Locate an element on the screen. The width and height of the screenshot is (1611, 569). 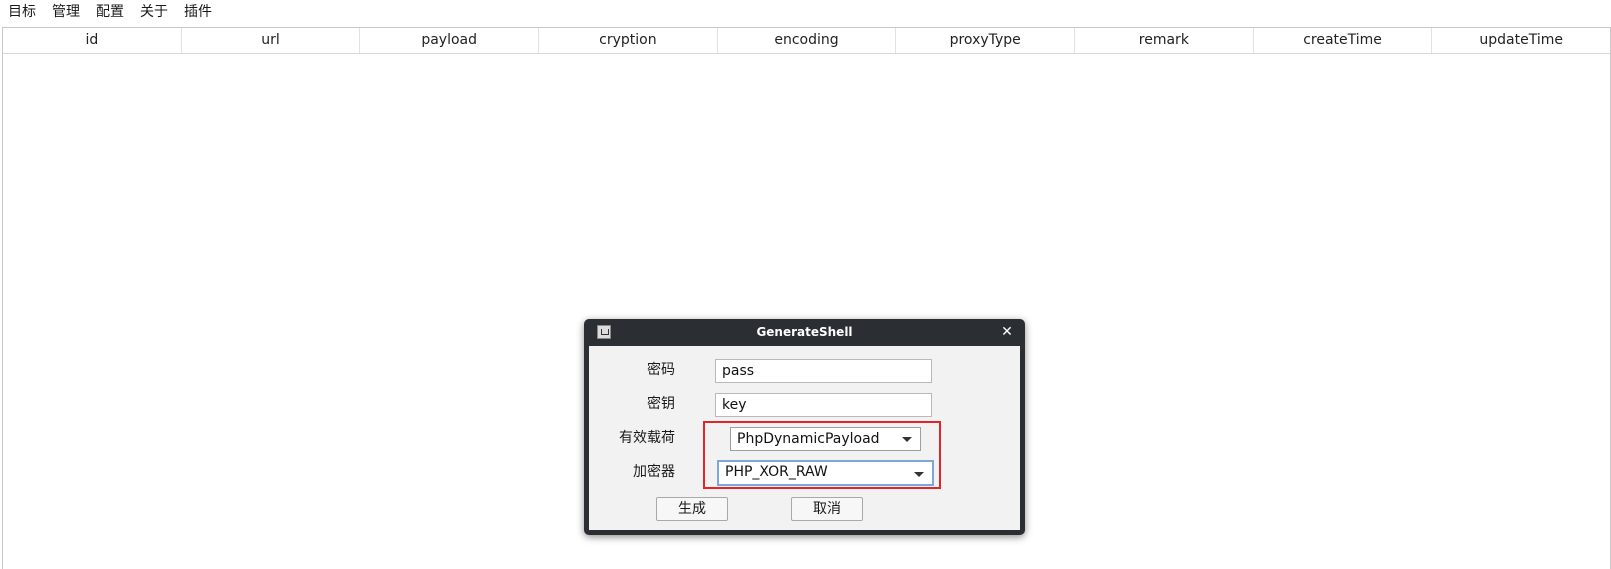
generate-button: 生成 is located at coordinates (692, 509).